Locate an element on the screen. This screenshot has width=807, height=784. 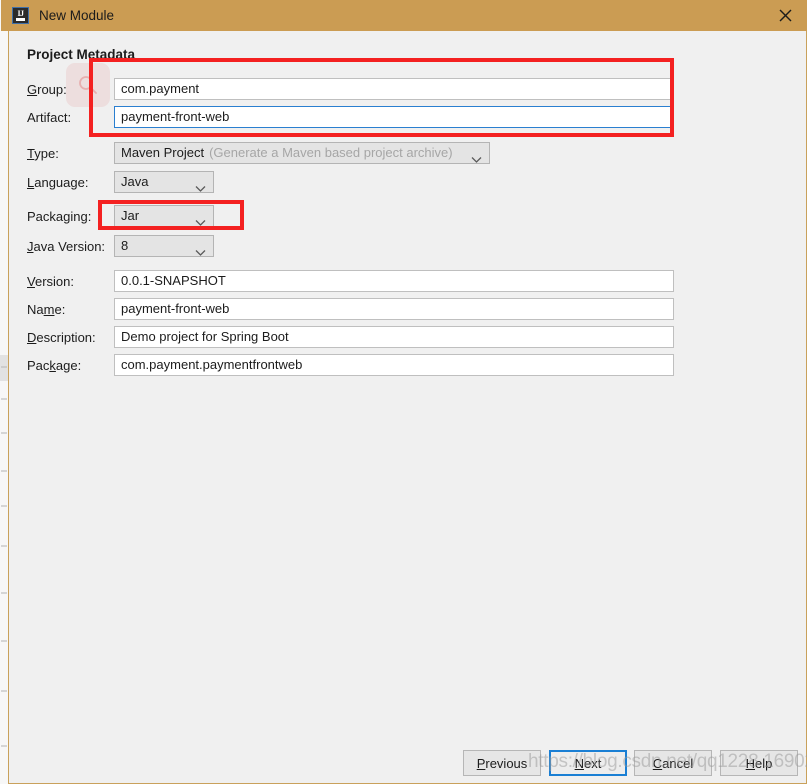
help-button-label: Help is located at coordinates (759, 763).